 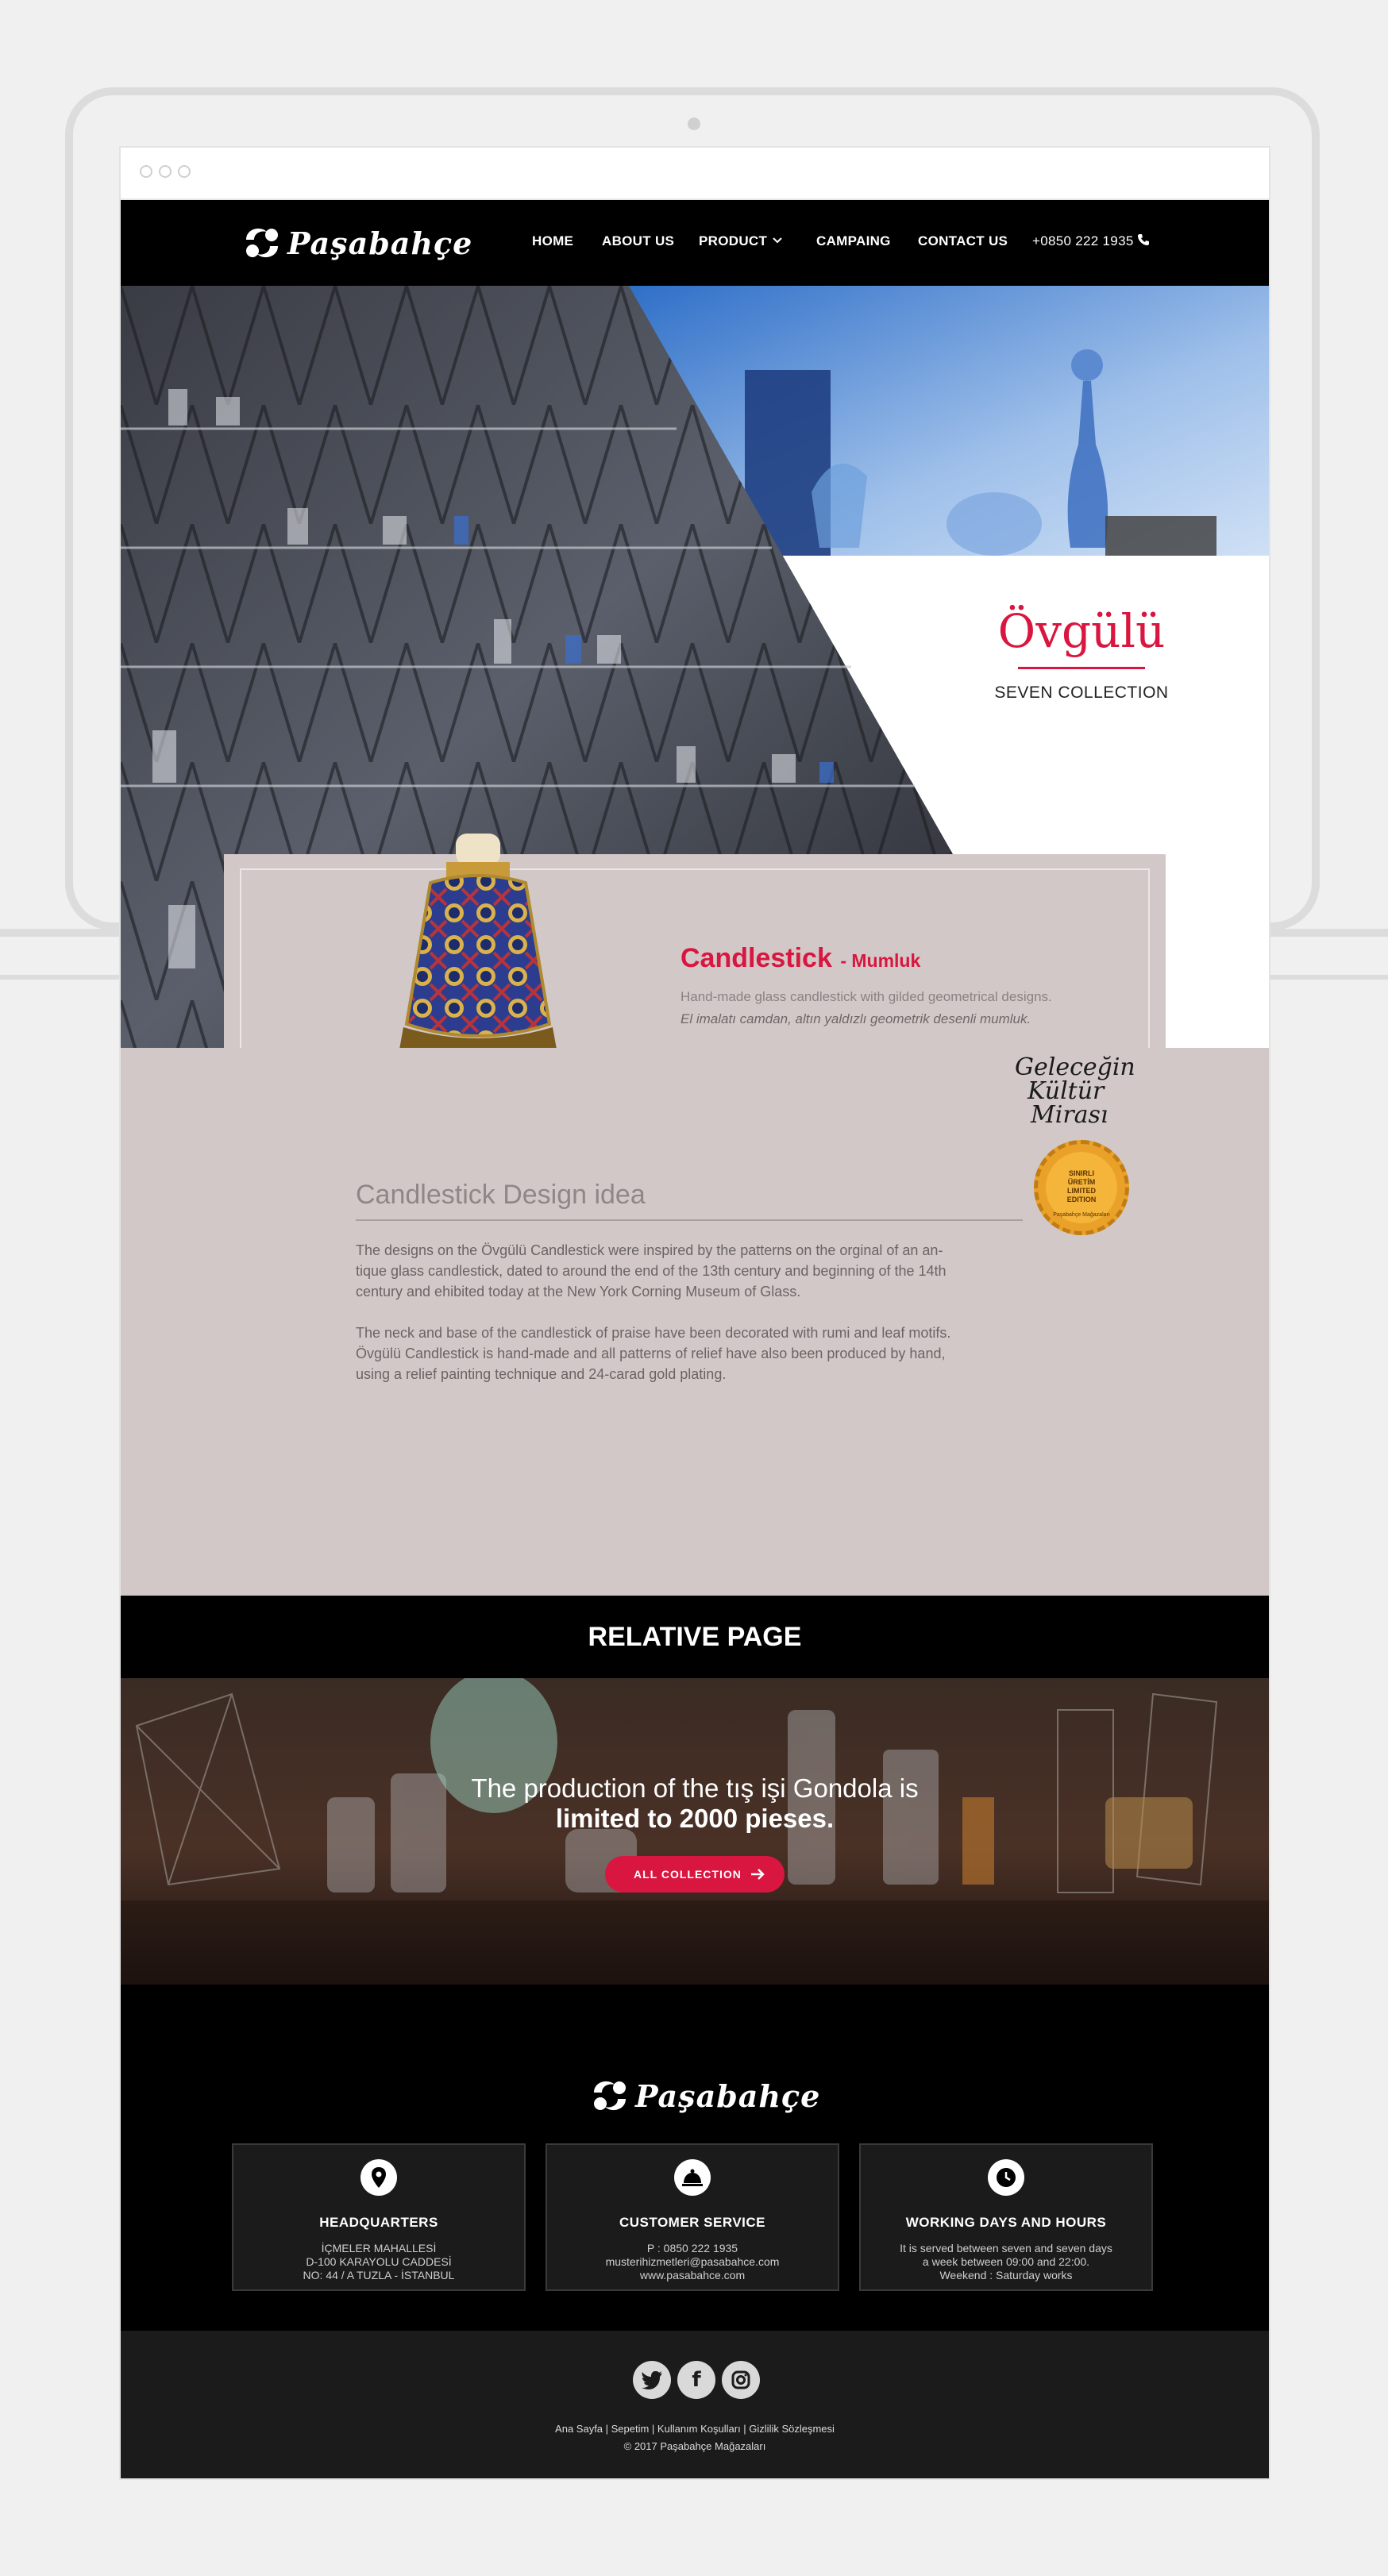 What do you see at coordinates (695, 1788) in the screenshot?
I see `banner-line-1: The production of the tış işi Gondola is` at bounding box center [695, 1788].